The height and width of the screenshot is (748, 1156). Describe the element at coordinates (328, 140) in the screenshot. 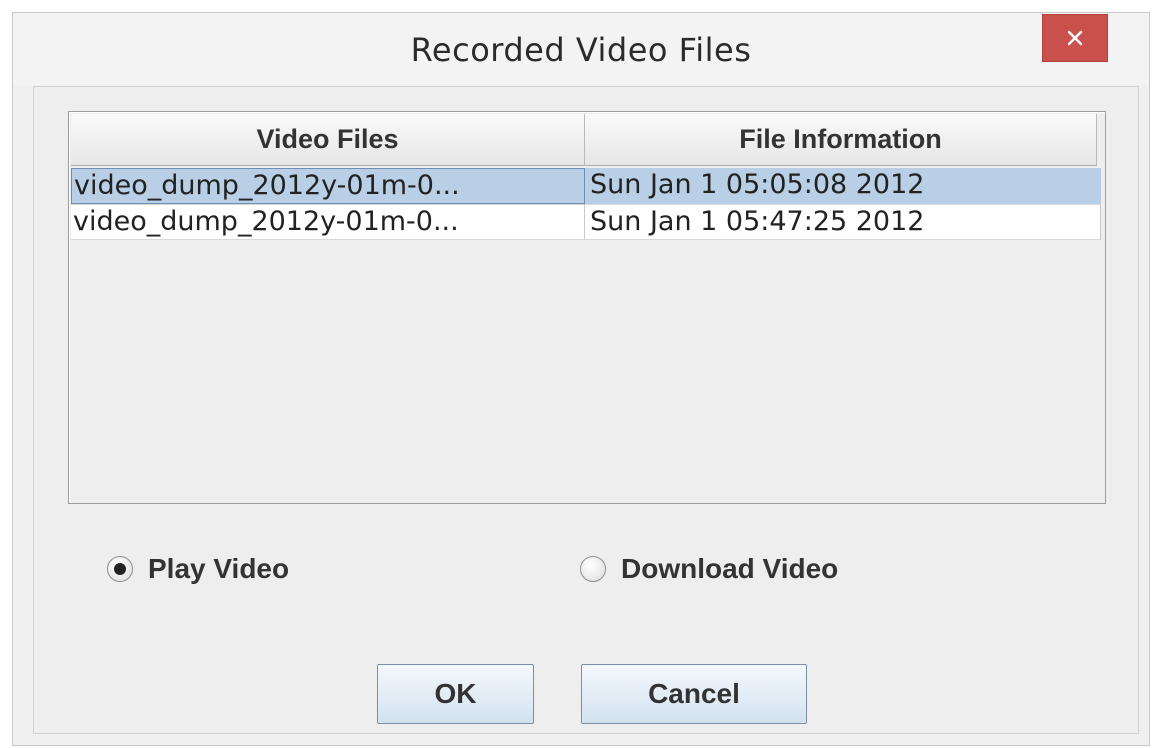

I see `column-header-video-files: Video Files` at that location.